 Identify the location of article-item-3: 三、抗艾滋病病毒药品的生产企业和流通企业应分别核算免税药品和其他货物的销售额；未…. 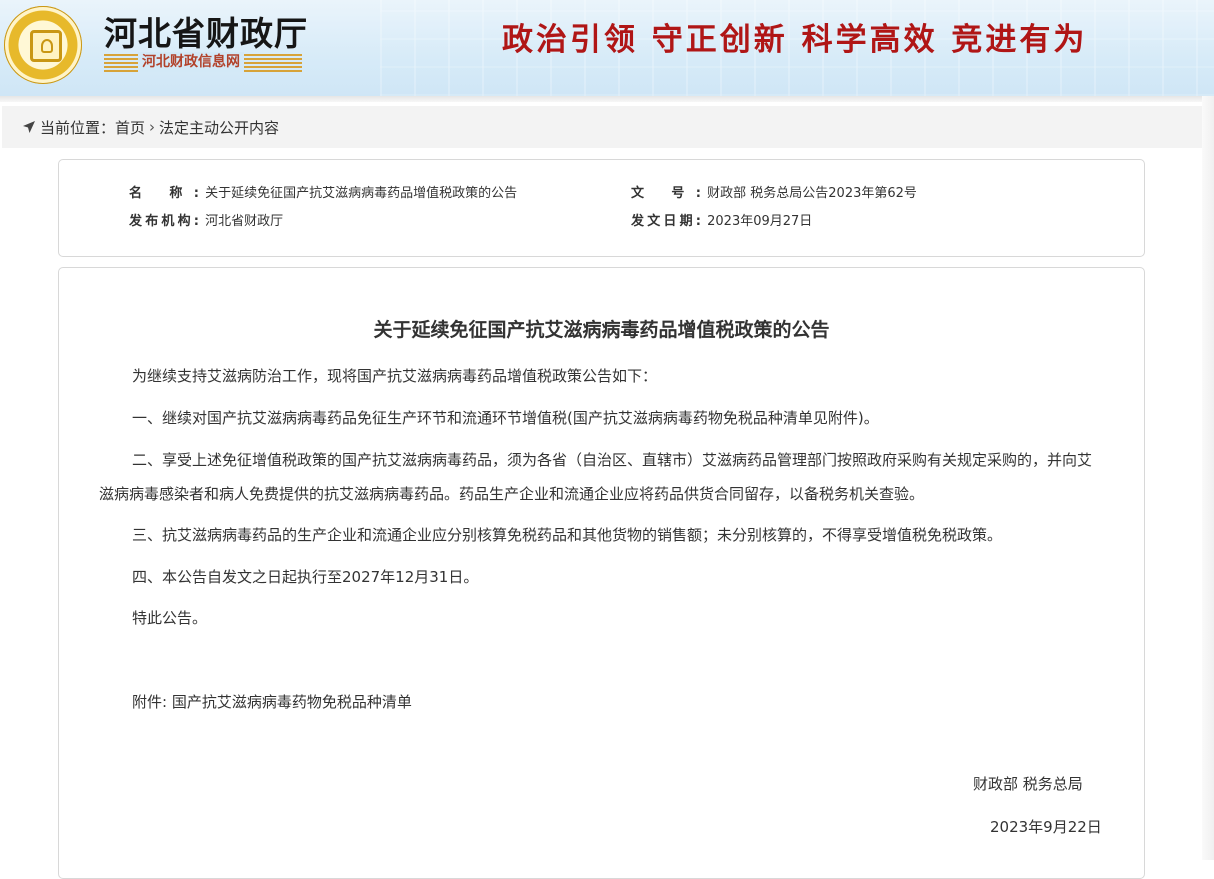
(567, 535).